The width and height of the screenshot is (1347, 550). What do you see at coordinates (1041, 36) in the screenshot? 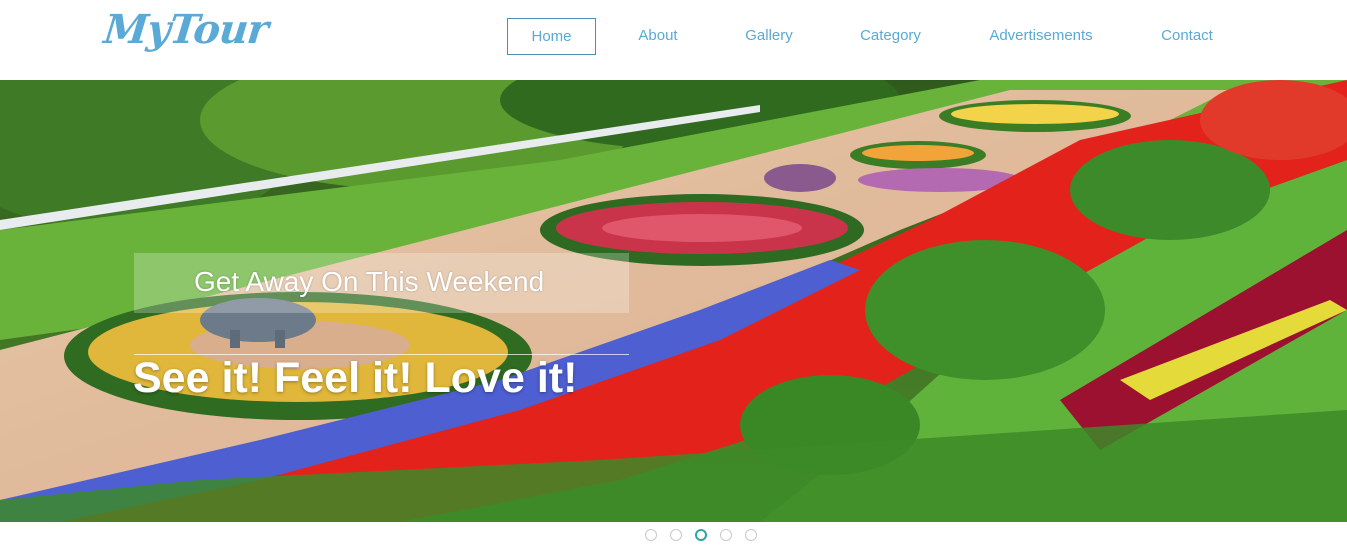
I see `nav-advertisements: Advertisements` at bounding box center [1041, 36].